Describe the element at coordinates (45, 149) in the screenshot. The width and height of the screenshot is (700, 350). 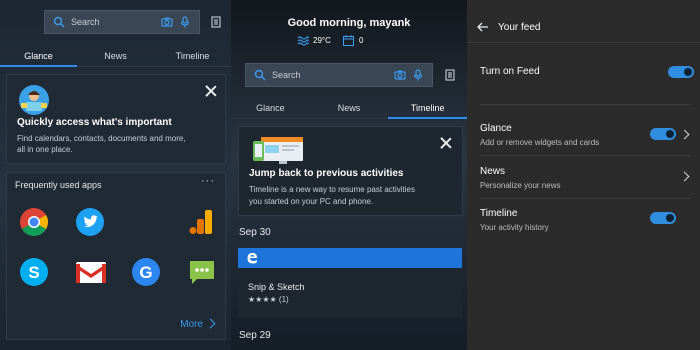
I see `intro-body-line2: all in one place.` at that location.